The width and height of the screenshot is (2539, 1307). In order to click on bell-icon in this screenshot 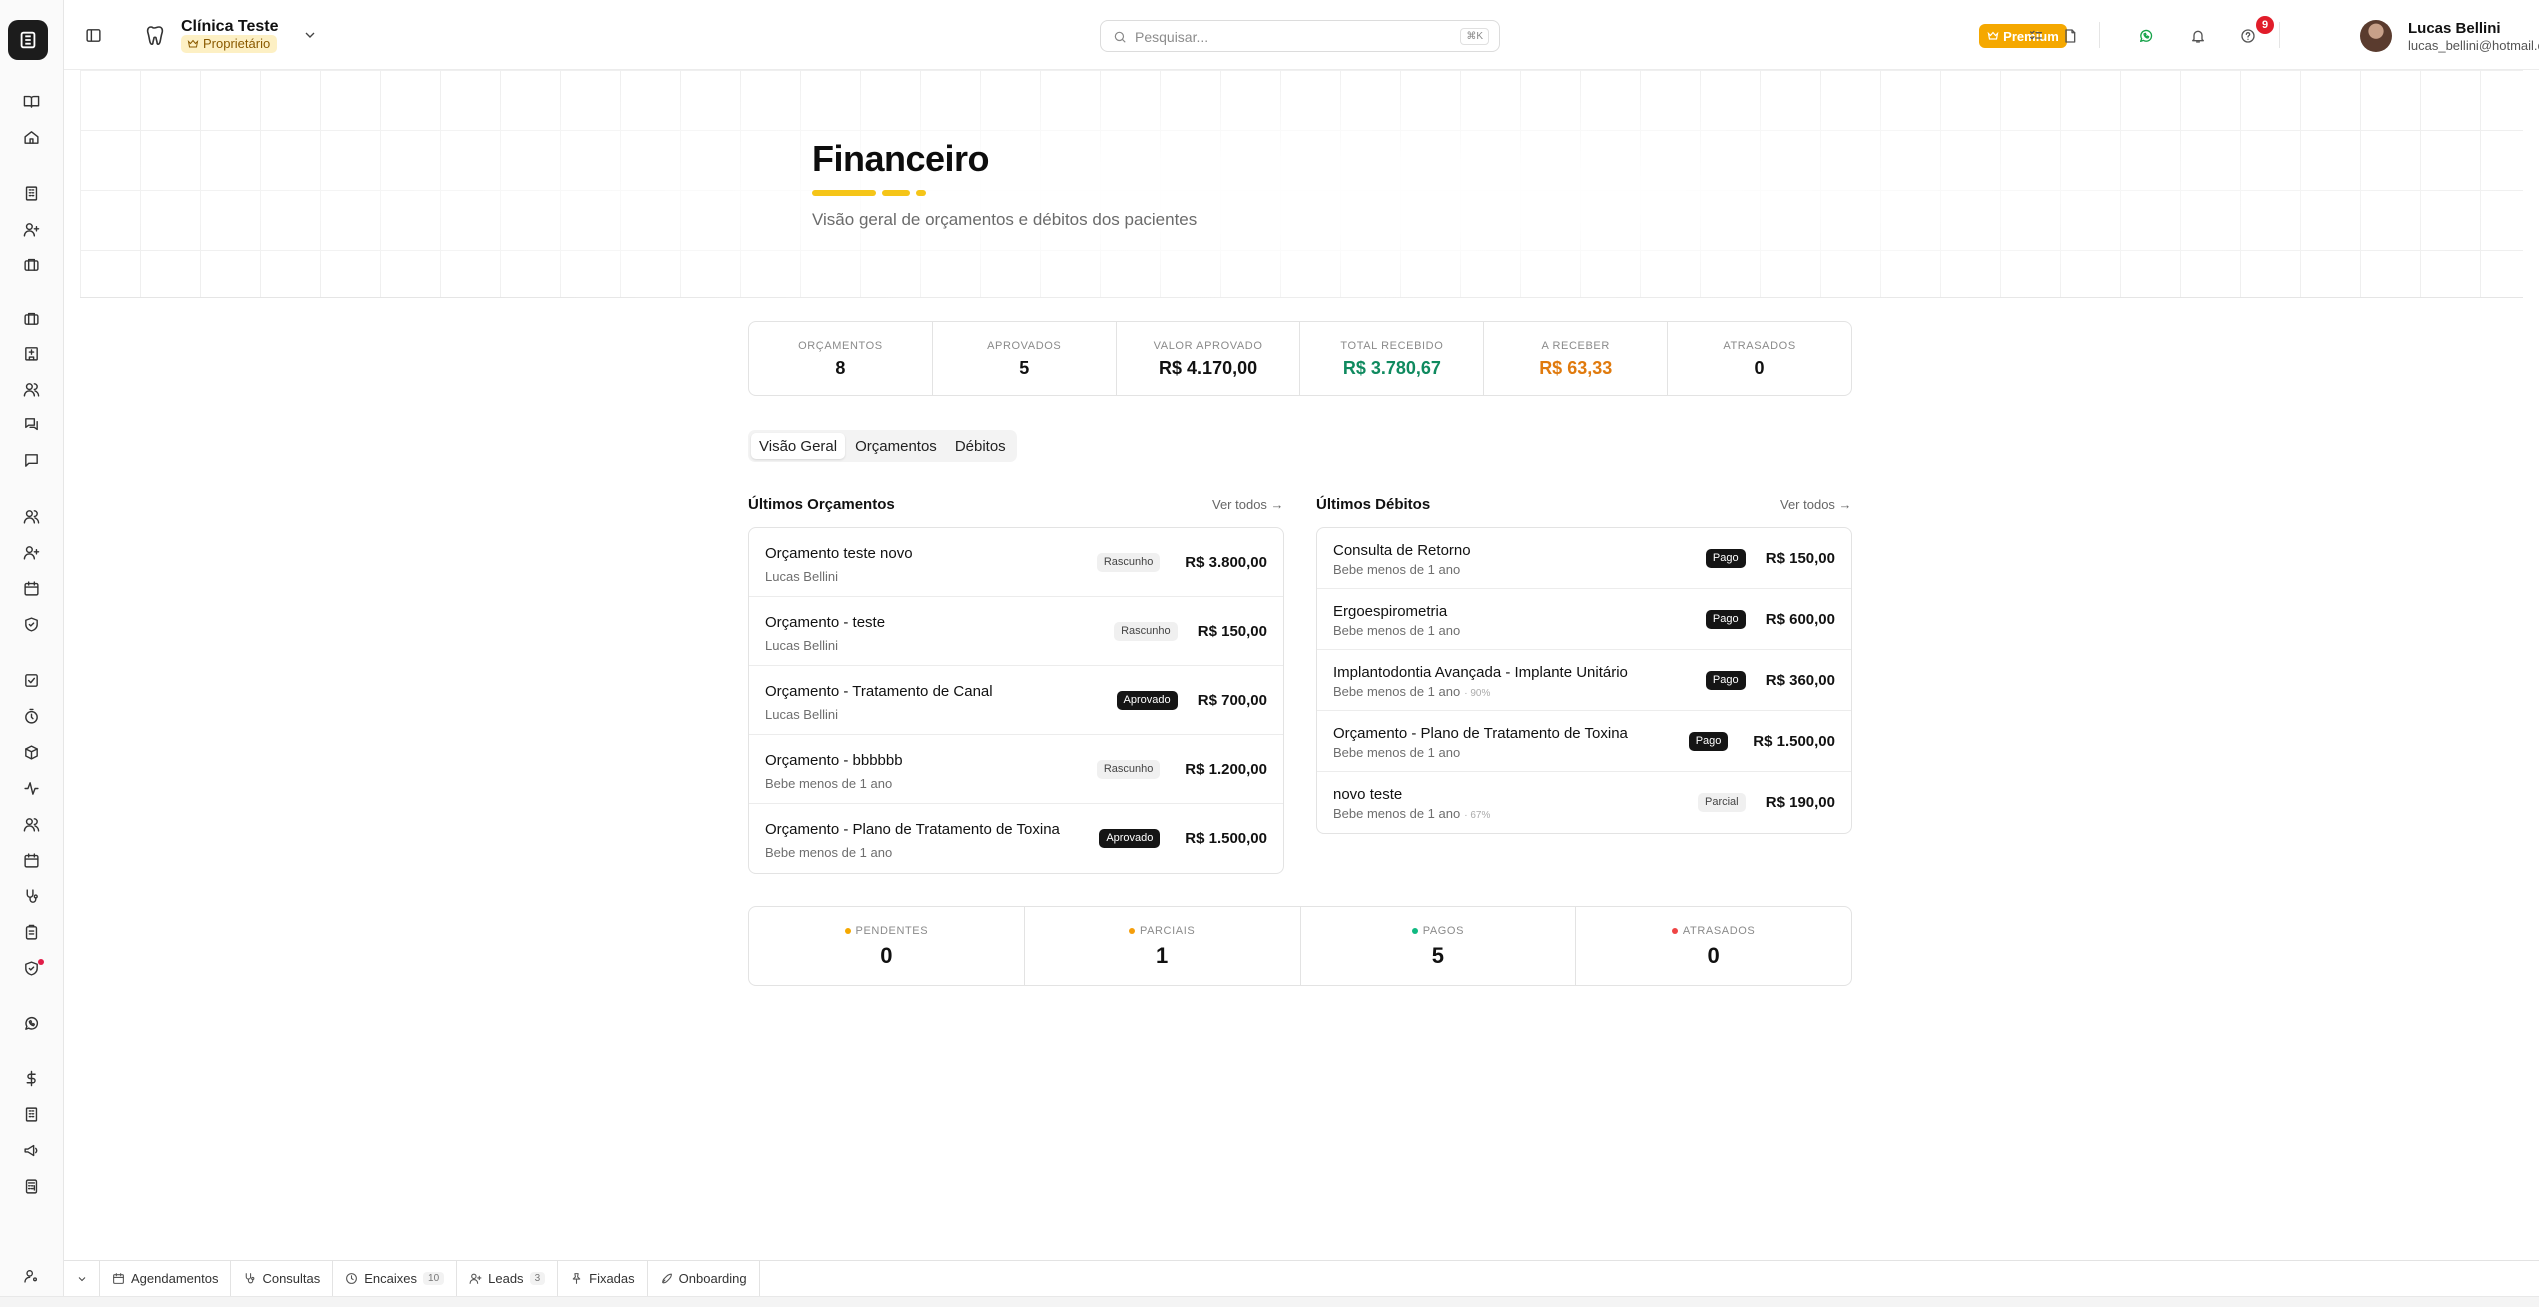, I will do `click(2198, 36)`.